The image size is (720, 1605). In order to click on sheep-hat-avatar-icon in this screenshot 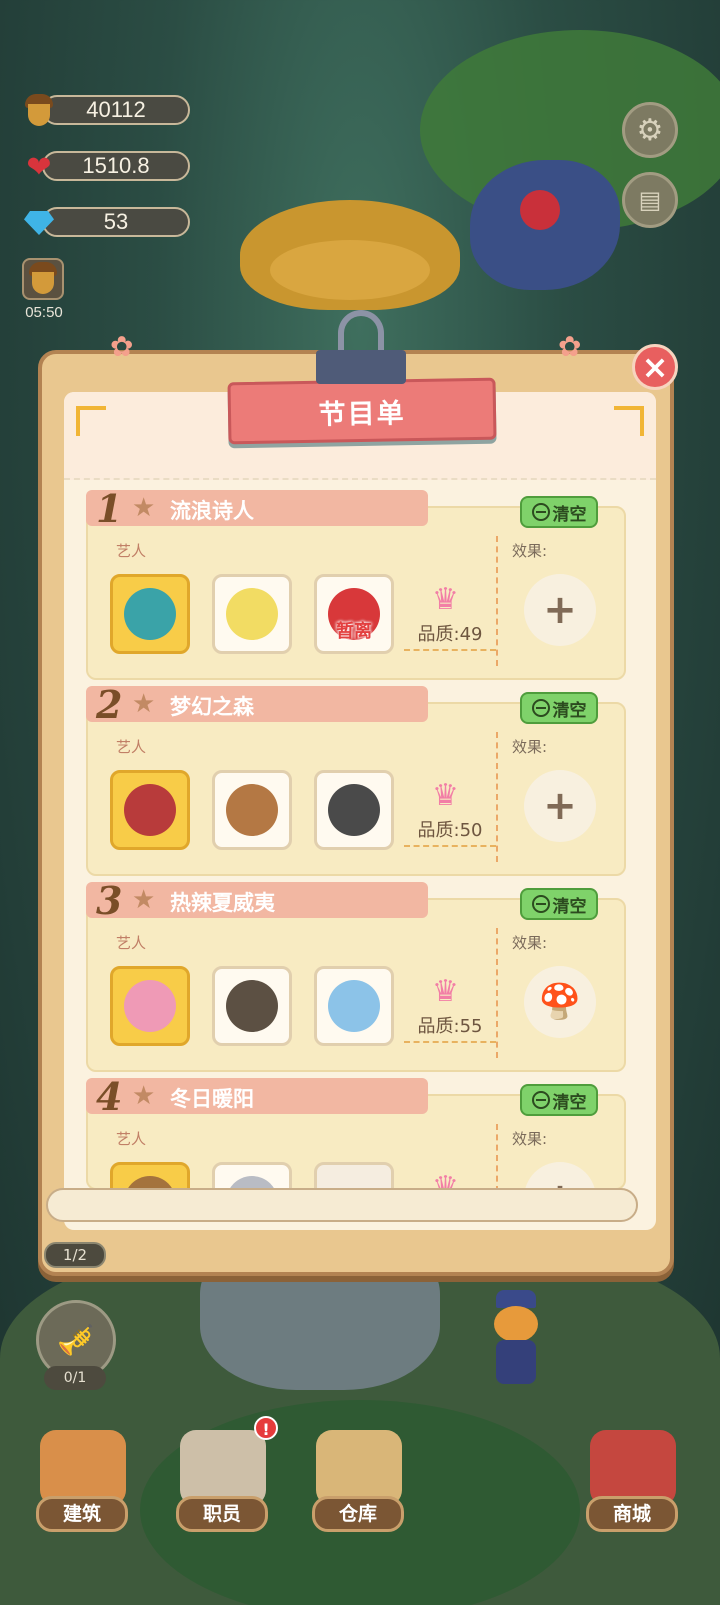, I will do `click(150, 810)`.